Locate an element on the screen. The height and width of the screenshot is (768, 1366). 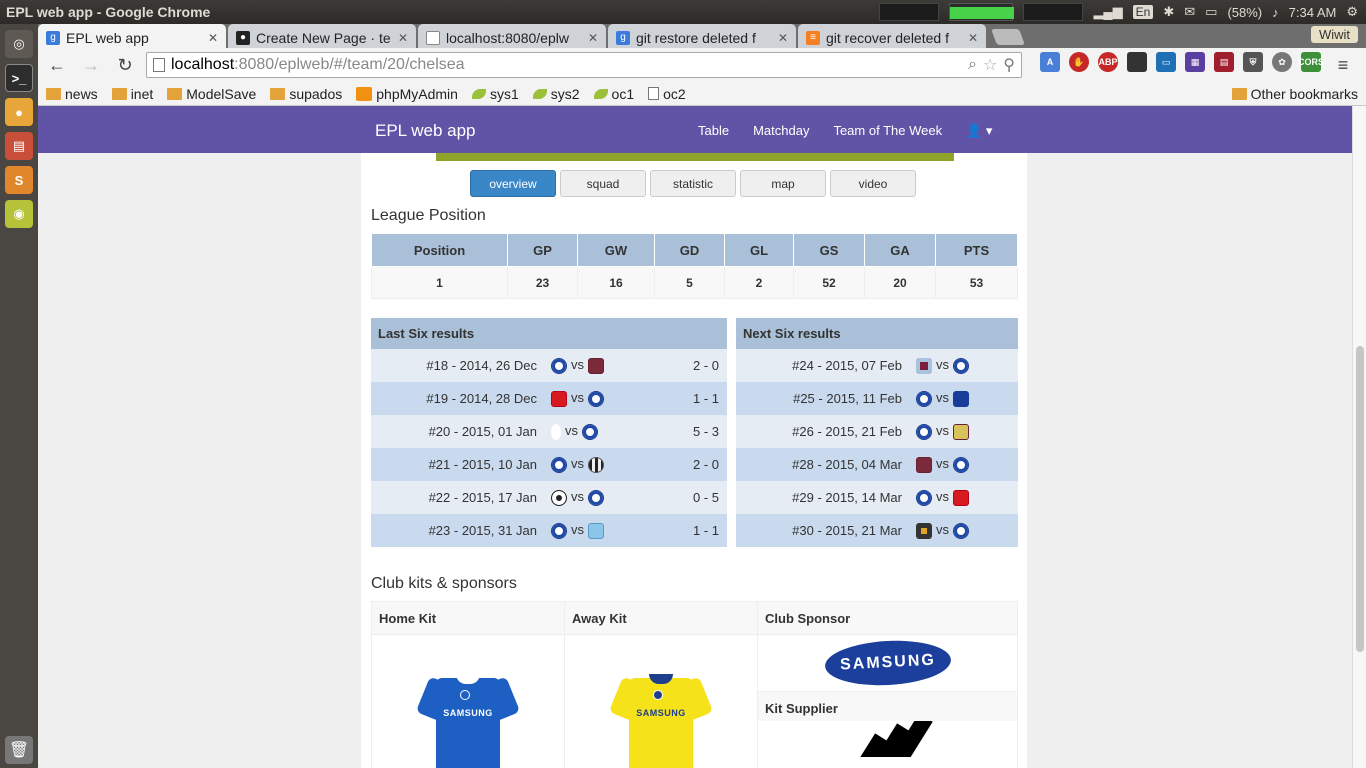
extension-icon: ▭ is located at coordinates (1166, 62).